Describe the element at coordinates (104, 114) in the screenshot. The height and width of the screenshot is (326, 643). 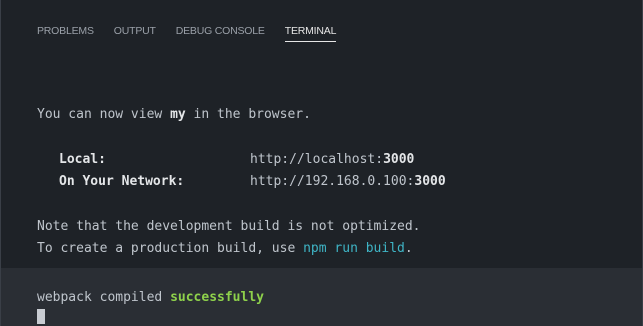
I see `view-line-prefix: You can now view` at that location.